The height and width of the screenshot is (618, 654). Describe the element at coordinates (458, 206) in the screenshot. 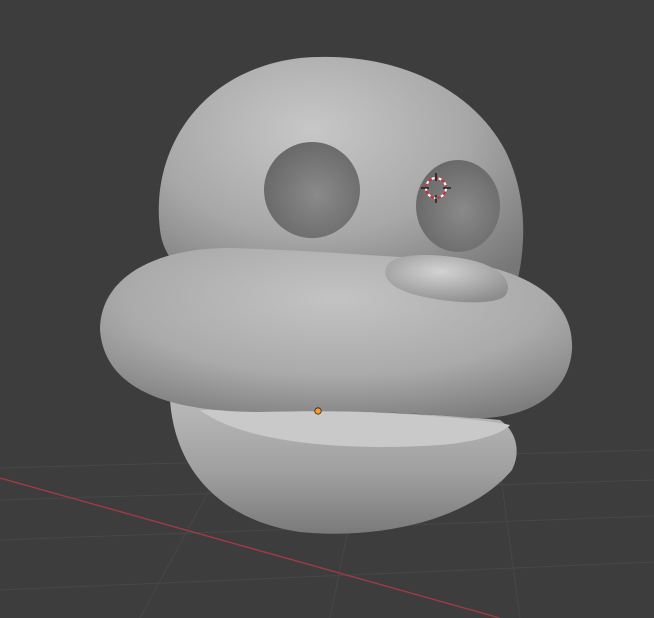

I see `right-eye-socket` at that location.